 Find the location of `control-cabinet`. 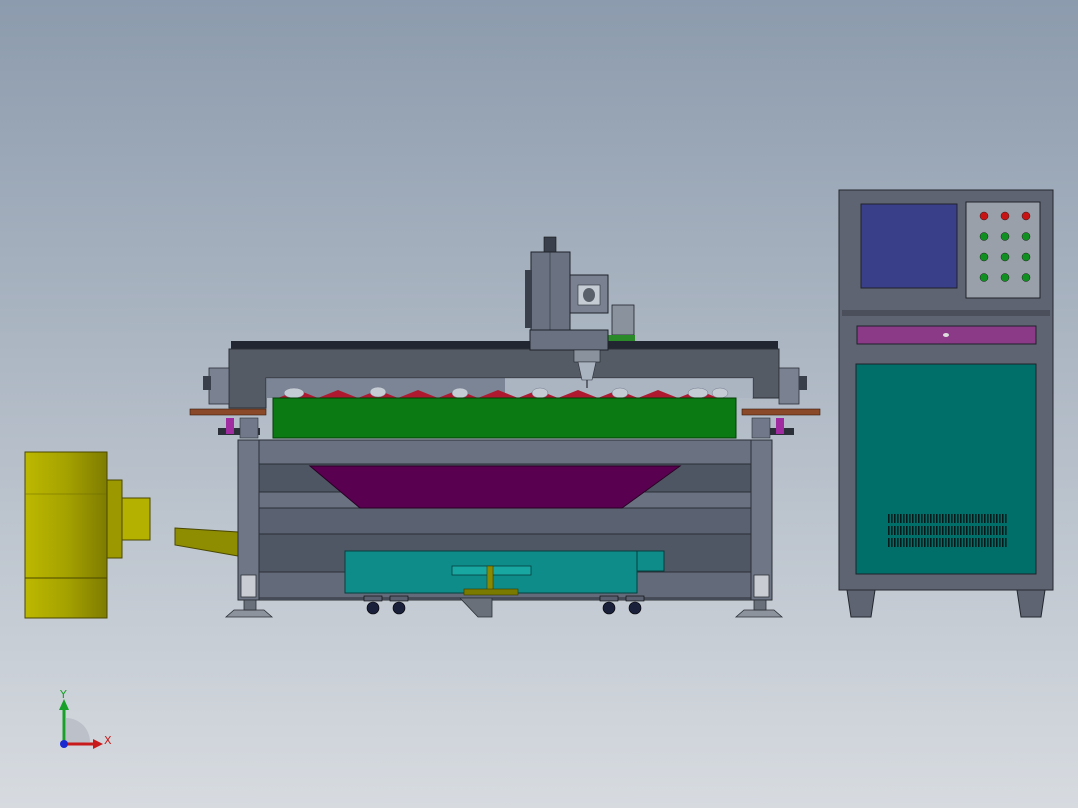

control-cabinet is located at coordinates (946, 403).